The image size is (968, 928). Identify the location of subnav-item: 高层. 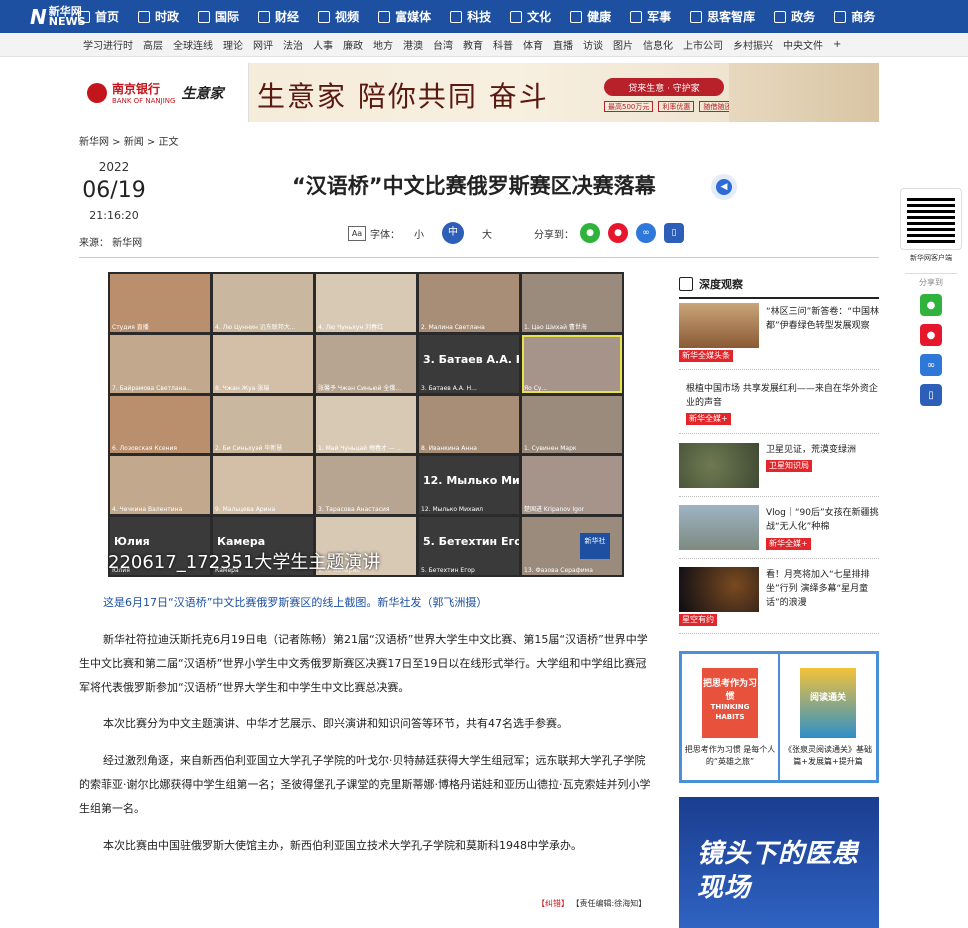
(153, 44).